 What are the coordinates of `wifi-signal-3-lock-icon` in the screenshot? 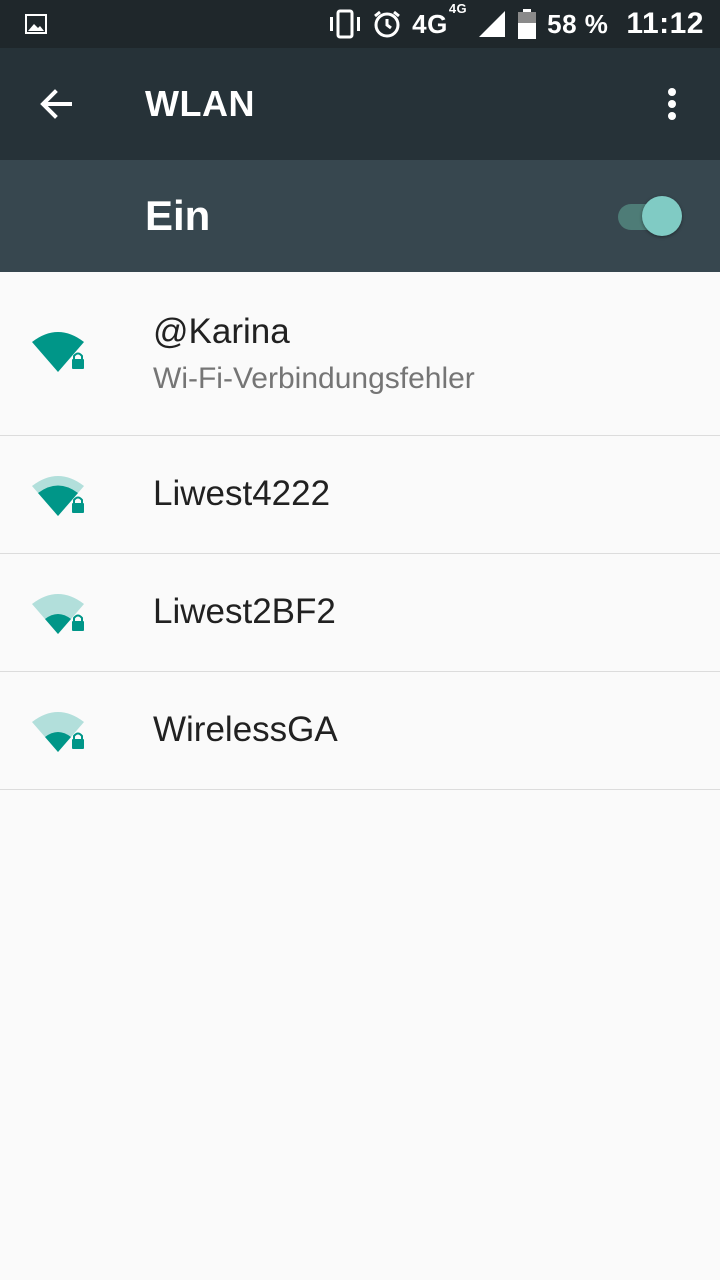 It's located at (58, 496).